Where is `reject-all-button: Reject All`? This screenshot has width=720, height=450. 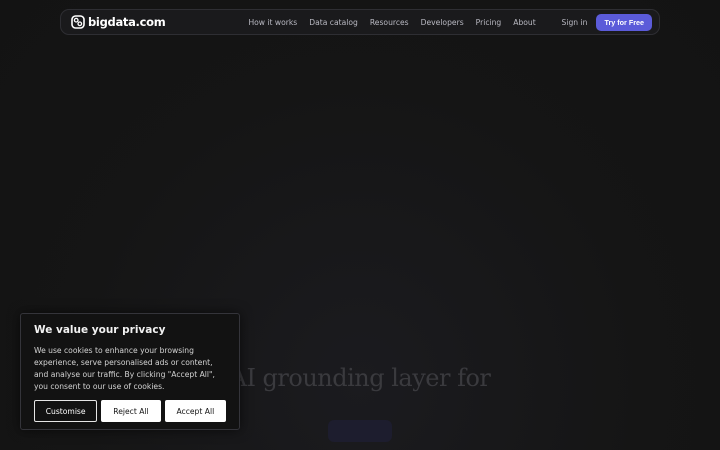
reject-all-button: Reject All is located at coordinates (131, 411).